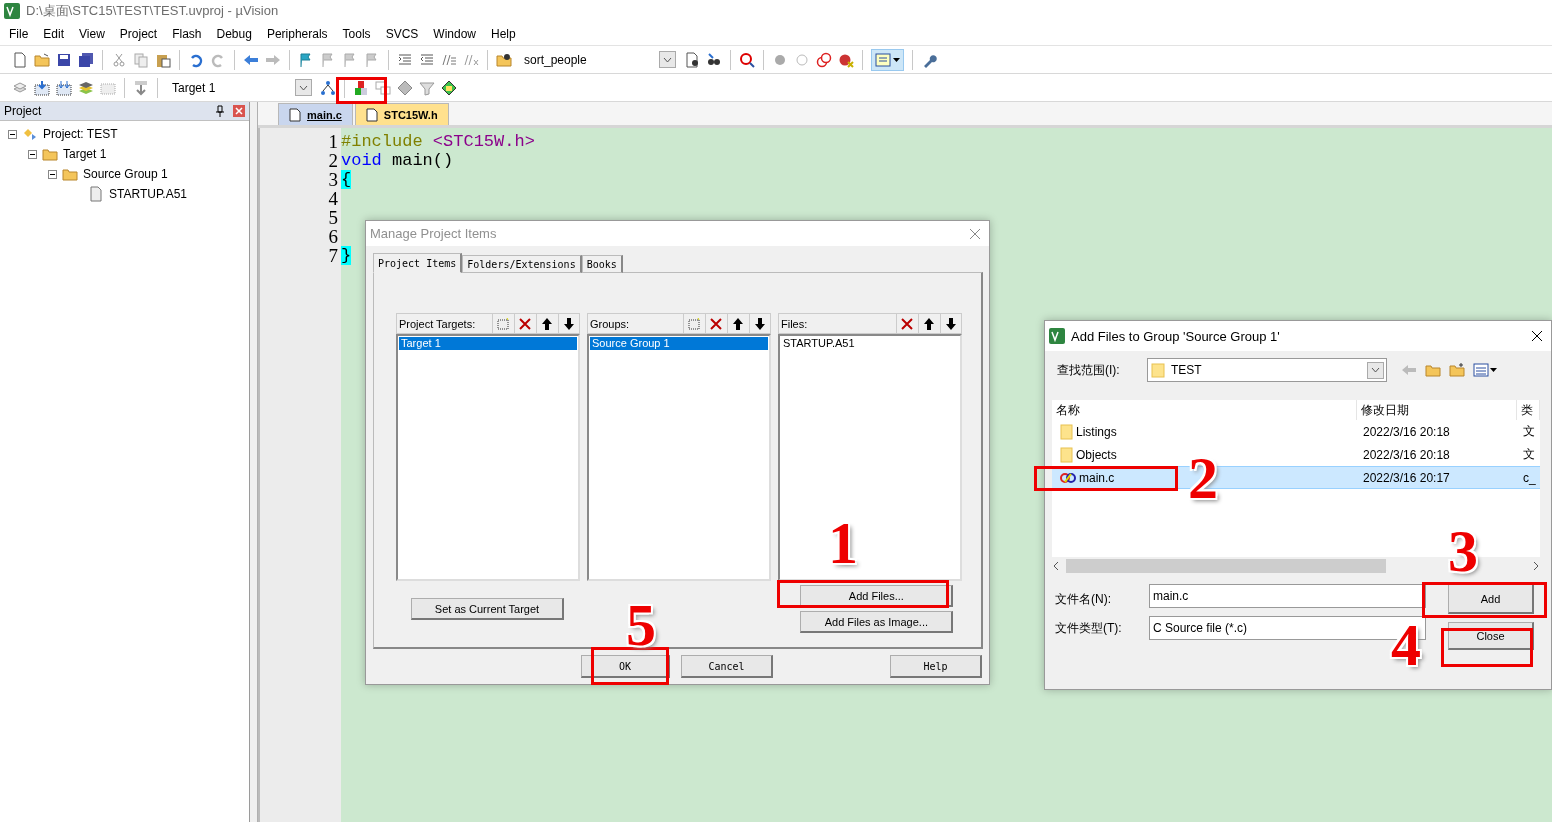 The height and width of the screenshot is (822, 1552). What do you see at coordinates (1457, 370) in the screenshot?
I see `new-folder-icon` at bounding box center [1457, 370].